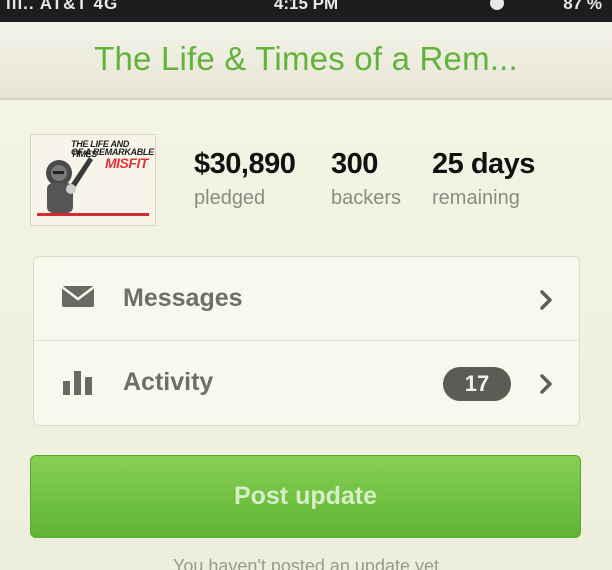 This screenshot has height=570, width=612. What do you see at coordinates (354, 164) in the screenshot?
I see `backers-value: 300` at bounding box center [354, 164].